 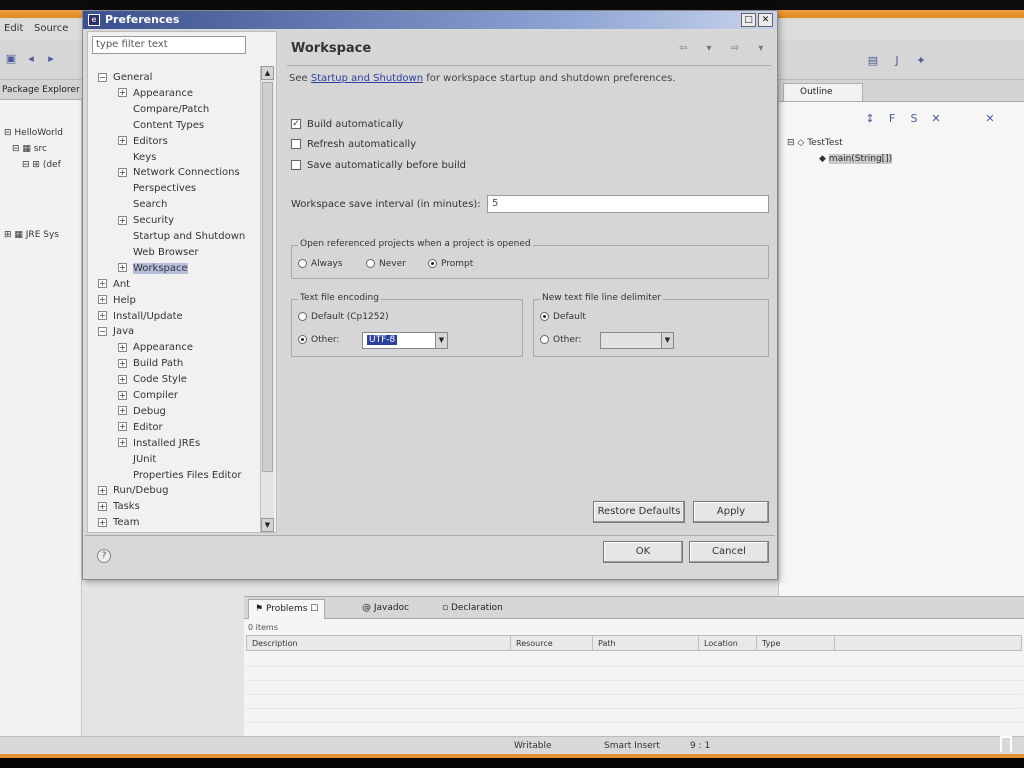 I want to click on tree-item-project: ⊟ HelloWorld, so click(x=33, y=133).